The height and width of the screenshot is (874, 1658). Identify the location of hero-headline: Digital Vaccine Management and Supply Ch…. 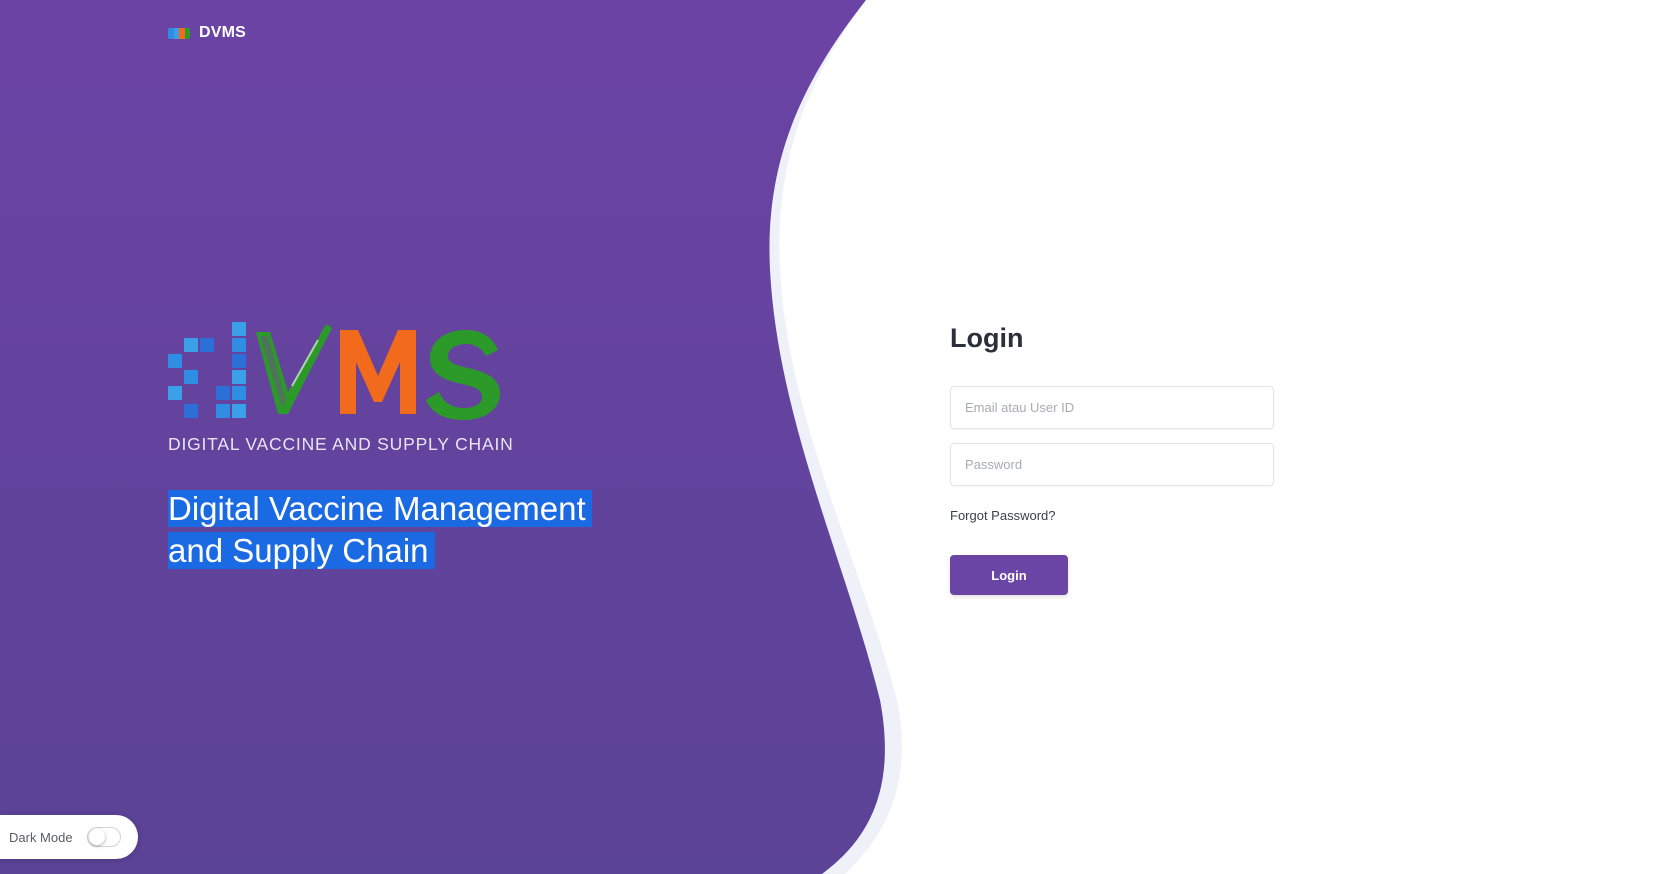
(388, 530).